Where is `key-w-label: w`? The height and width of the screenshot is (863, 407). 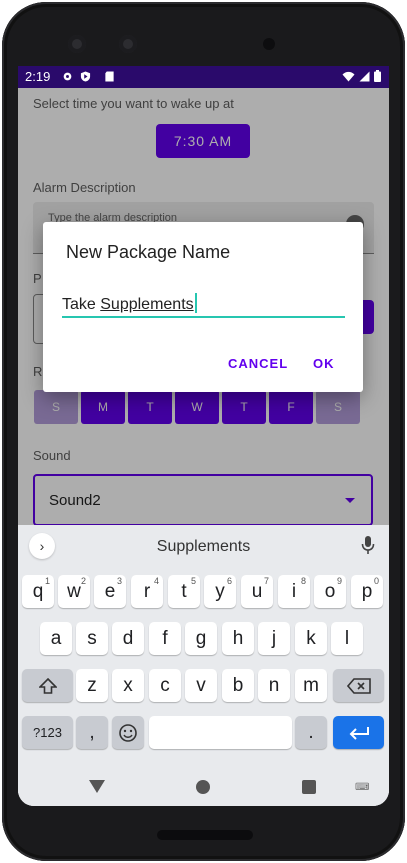 key-w-label: w is located at coordinates (74, 591).